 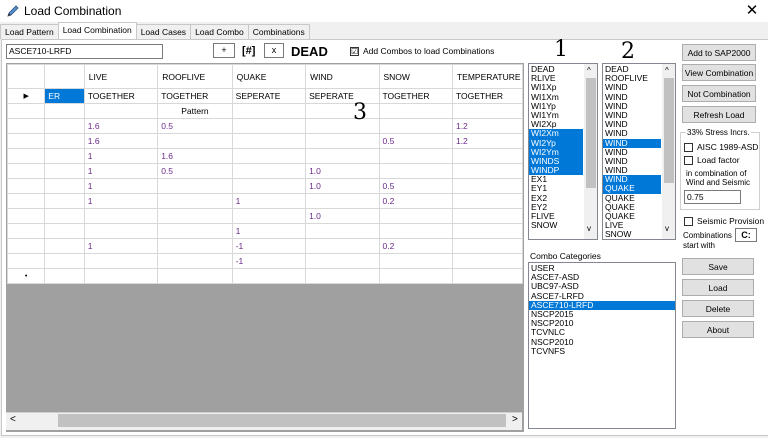 I want to click on list2-scroll-down-icon: v, so click(x=667, y=228).